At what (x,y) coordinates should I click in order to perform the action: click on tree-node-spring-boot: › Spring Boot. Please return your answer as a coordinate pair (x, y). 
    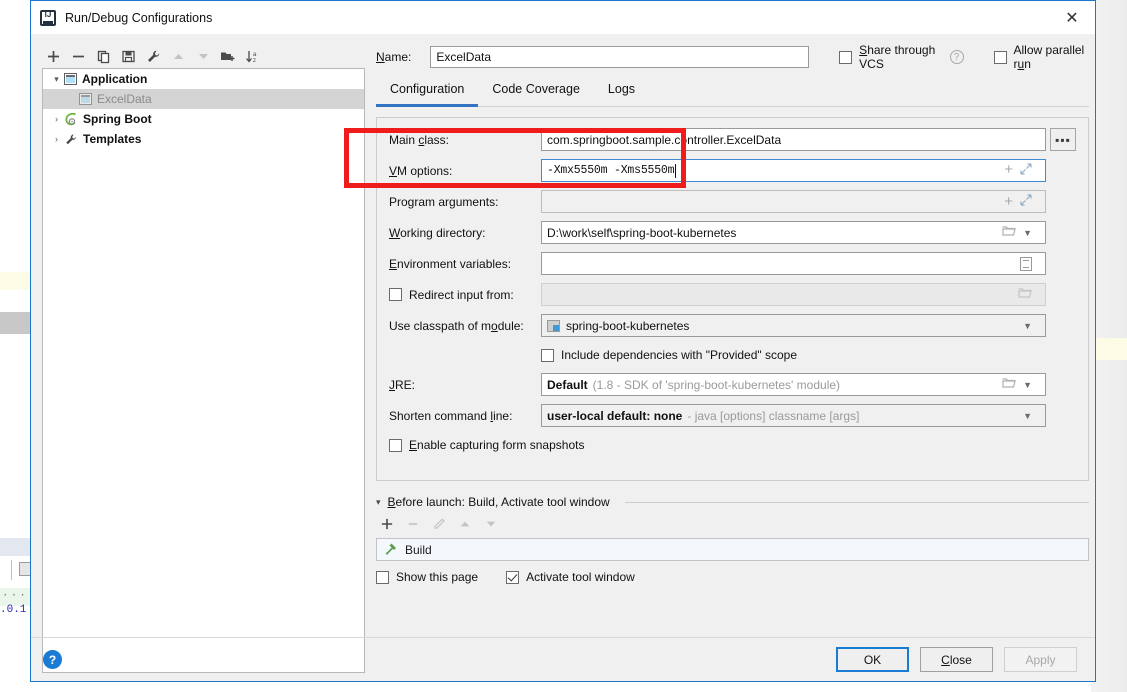
    Looking at the image, I should click on (203, 119).